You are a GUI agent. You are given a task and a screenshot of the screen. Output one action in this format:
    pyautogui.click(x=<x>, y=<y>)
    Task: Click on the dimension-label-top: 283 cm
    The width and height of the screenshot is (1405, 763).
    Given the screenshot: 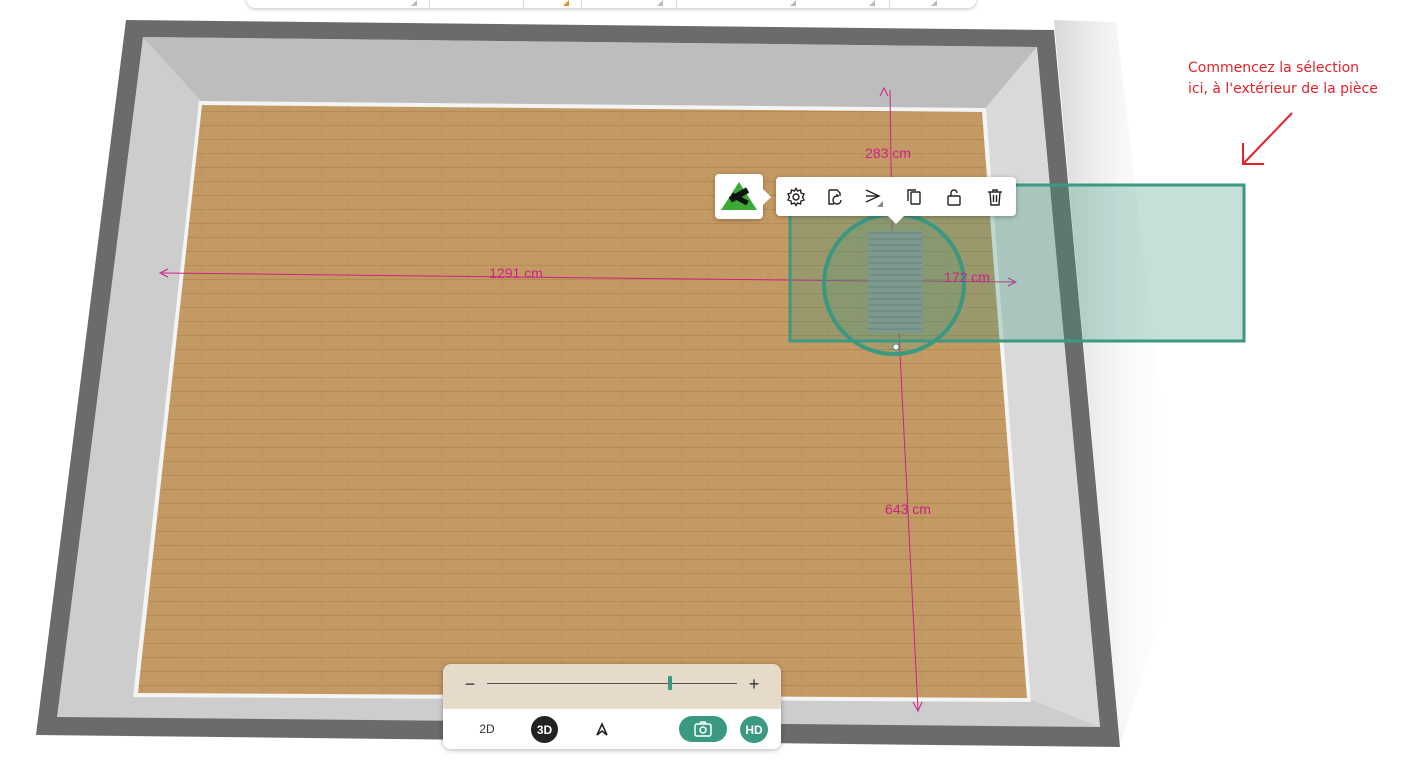 What is the action you would take?
    pyautogui.click(x=888, y=153)
    